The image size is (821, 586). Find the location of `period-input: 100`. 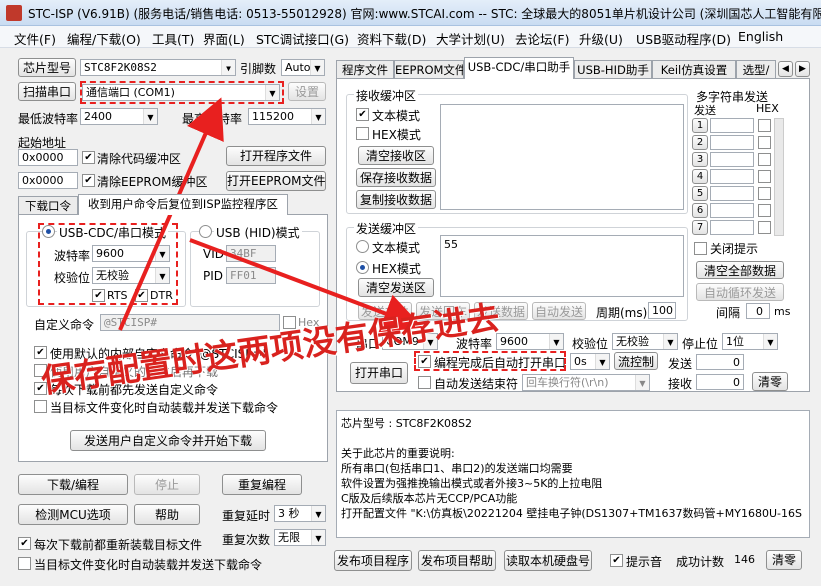

period-input: 100 is located at coordinates (662, 310).